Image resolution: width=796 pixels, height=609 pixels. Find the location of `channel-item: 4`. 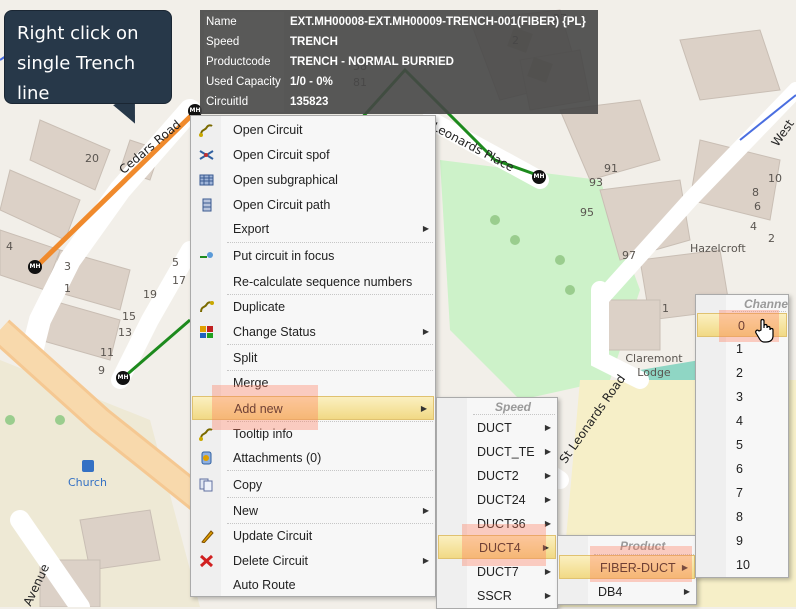

channel-item: 4 is located at coordinates (742, 421).